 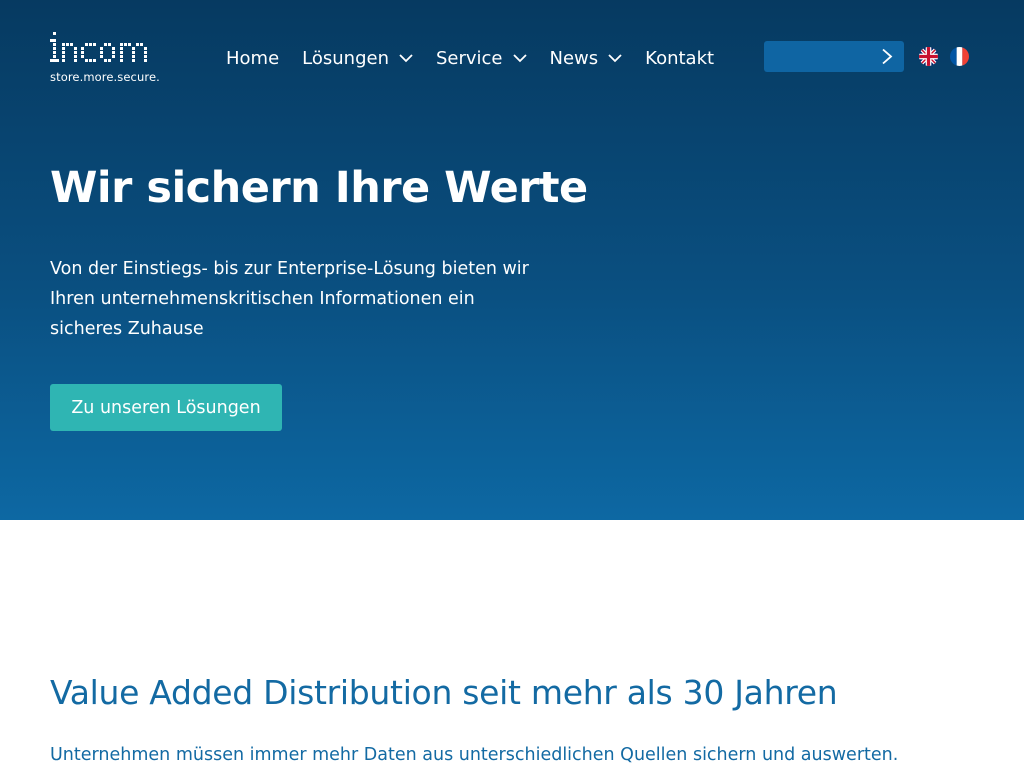 I want to click on uk-flag-icon, so click(x=928, y=56).